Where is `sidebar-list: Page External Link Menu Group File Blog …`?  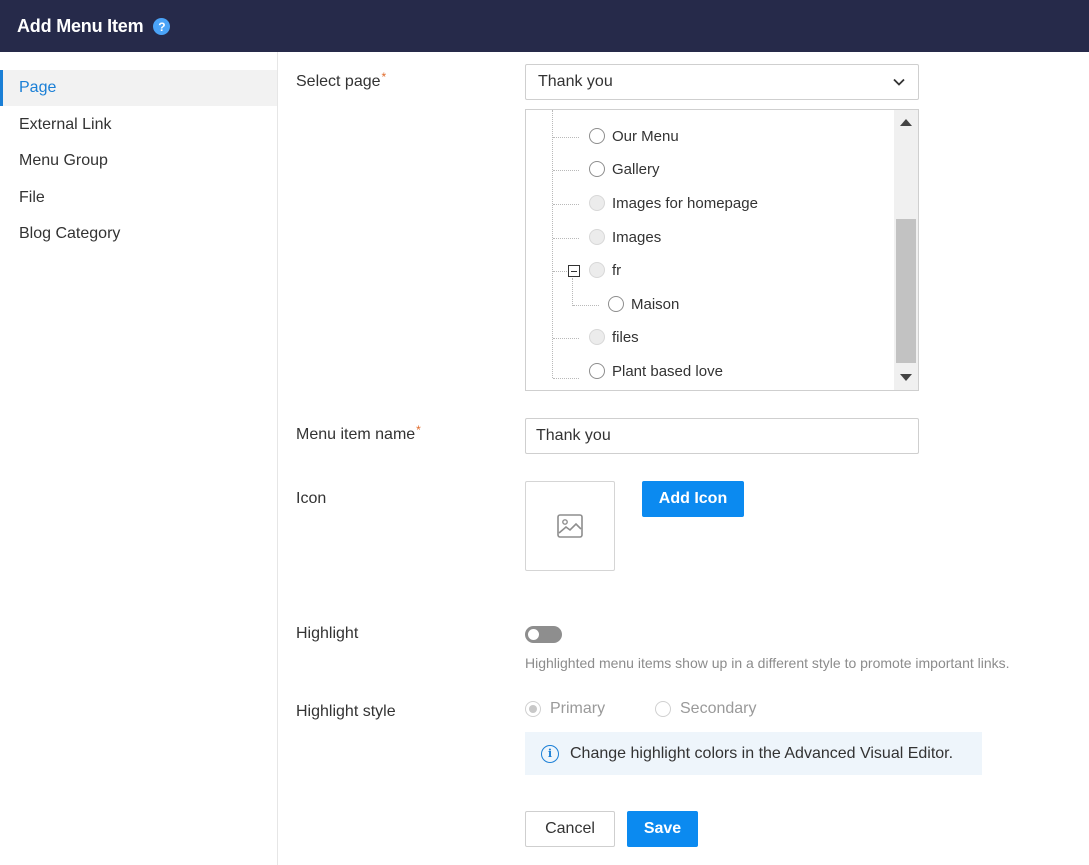
sidebar-list: Page External Link Menu Group File Blog … is located at coordinates (138, 161).